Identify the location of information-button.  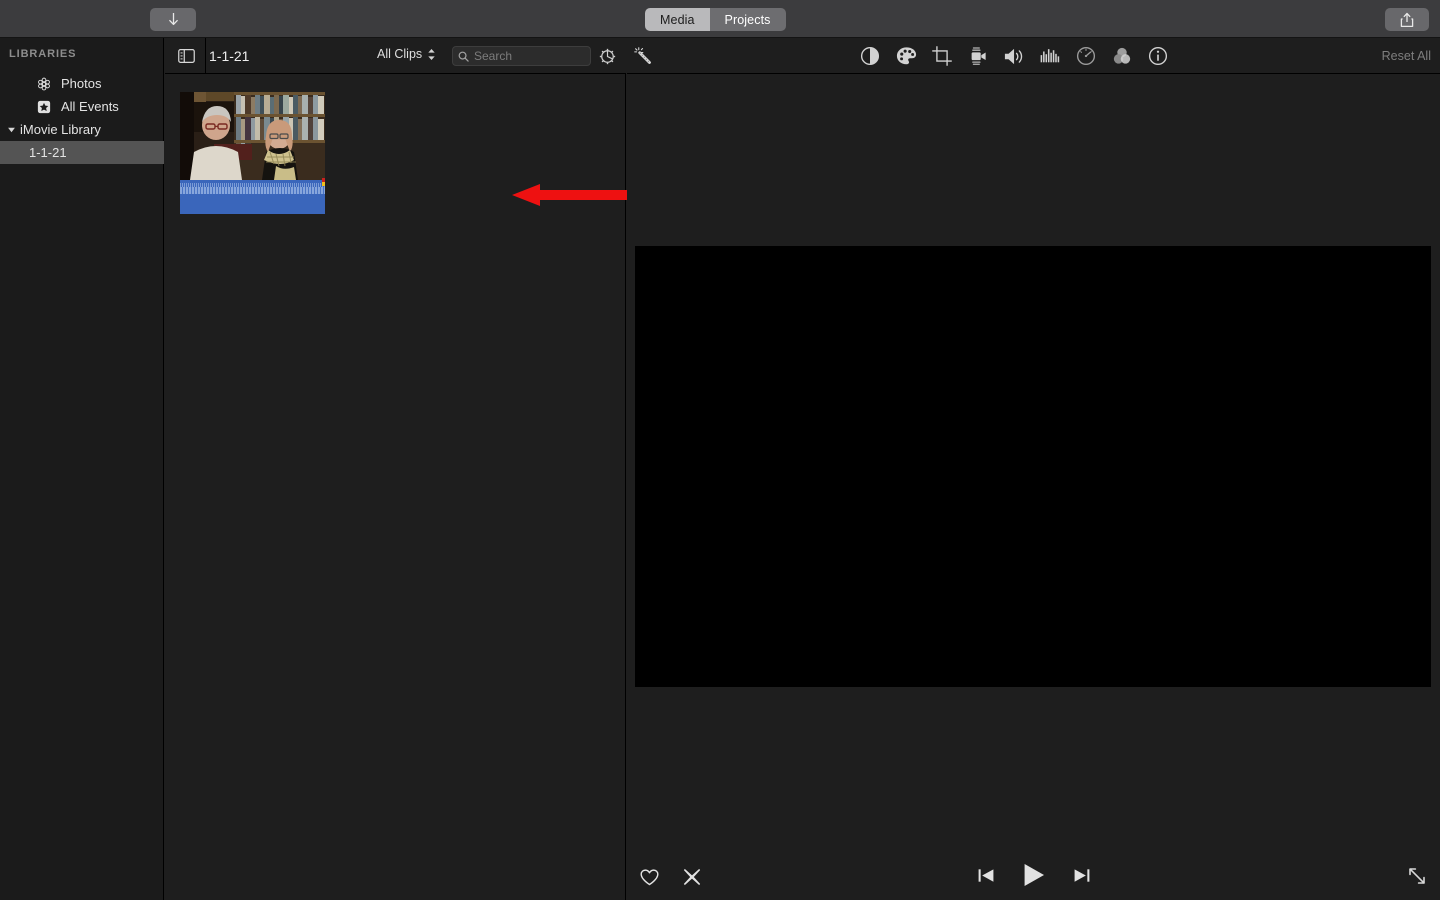
(1158, 56).